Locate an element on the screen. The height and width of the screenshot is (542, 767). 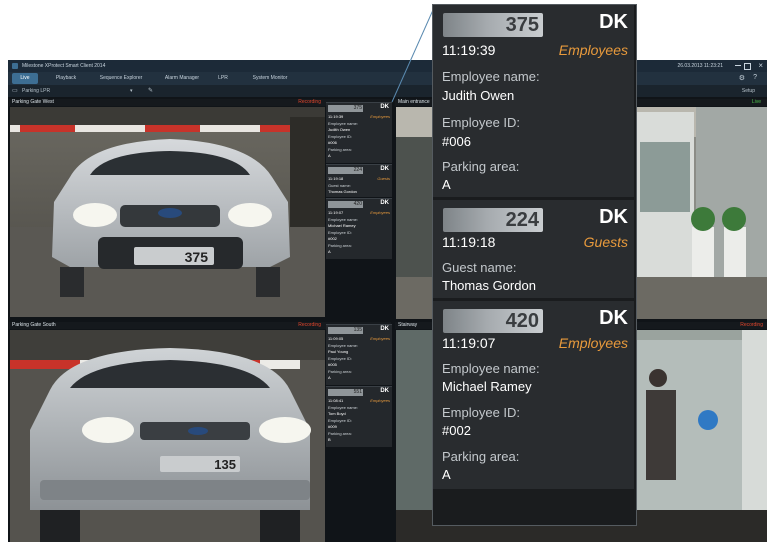
help-icon: ? is located at coordinates (755, 77).